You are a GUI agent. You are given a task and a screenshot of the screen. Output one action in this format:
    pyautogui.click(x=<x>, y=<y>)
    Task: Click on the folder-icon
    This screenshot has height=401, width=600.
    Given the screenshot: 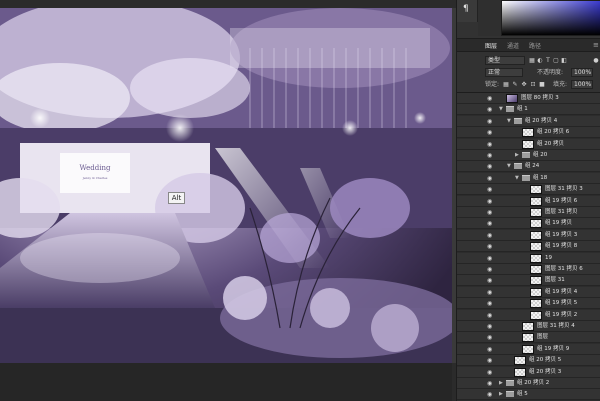 What is the action you would take?
    pyautogui.click(x=526, y=177)
    